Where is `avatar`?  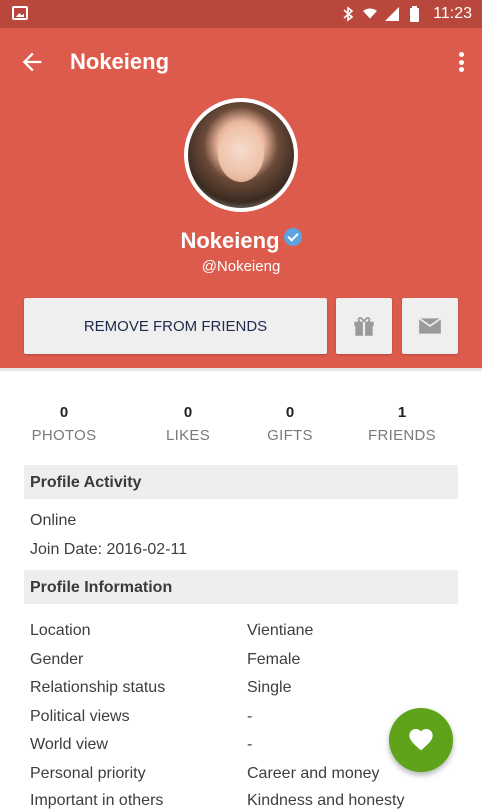
avatar is located at coordinates (241, 155).